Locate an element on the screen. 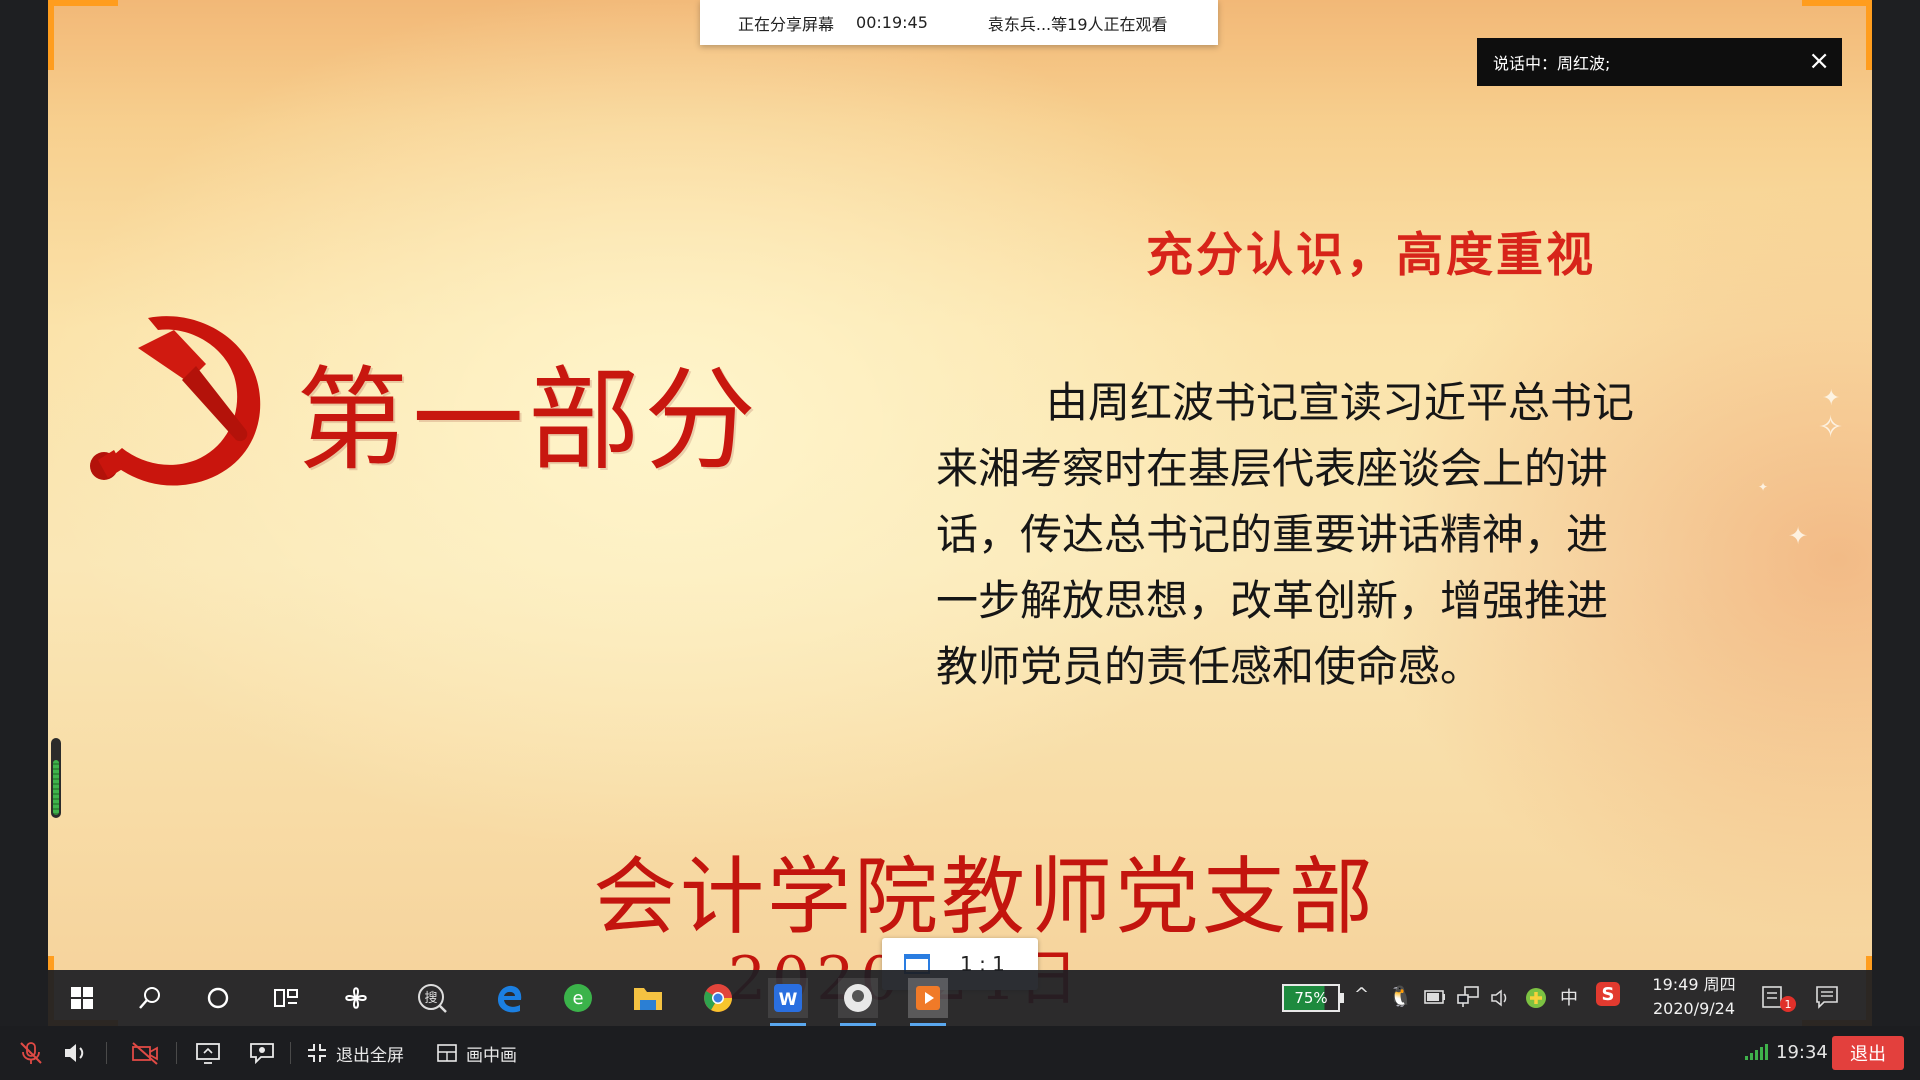 Image resolution: width=1920 pixels, height=1080 pixels. sparkle-decoration: ✧ is located at coordinates (1831, 427).